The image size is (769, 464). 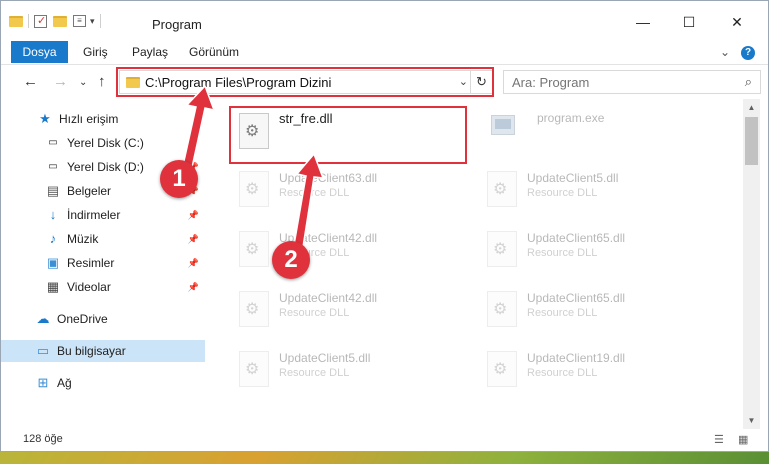 What do you see at coordinates (481, 82) in the screenshot?
I see `refresh-button: ↻` at bounding box center [481, 82].